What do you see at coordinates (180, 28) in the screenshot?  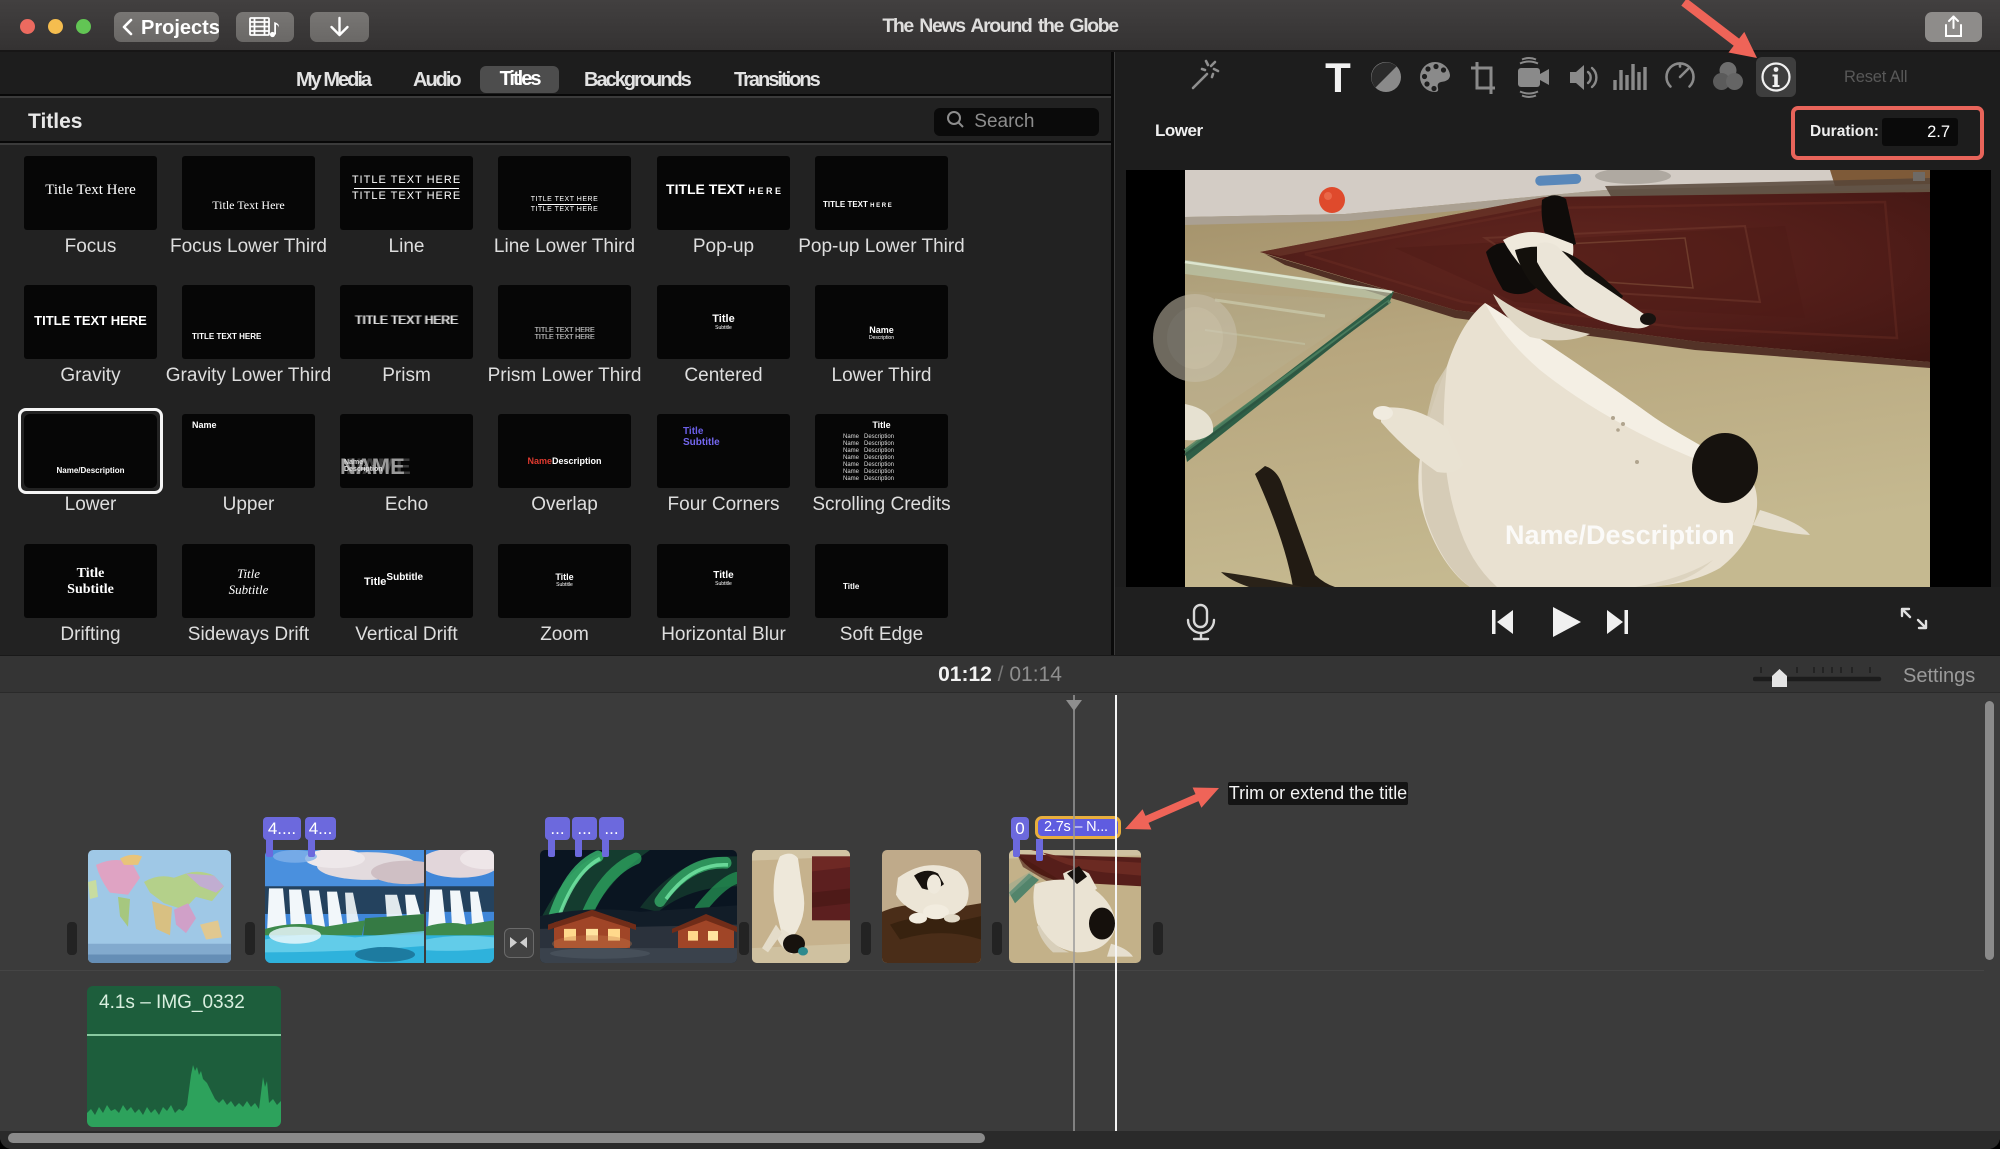 I see `svg-text: Projects` at bounding box center [180, 28].